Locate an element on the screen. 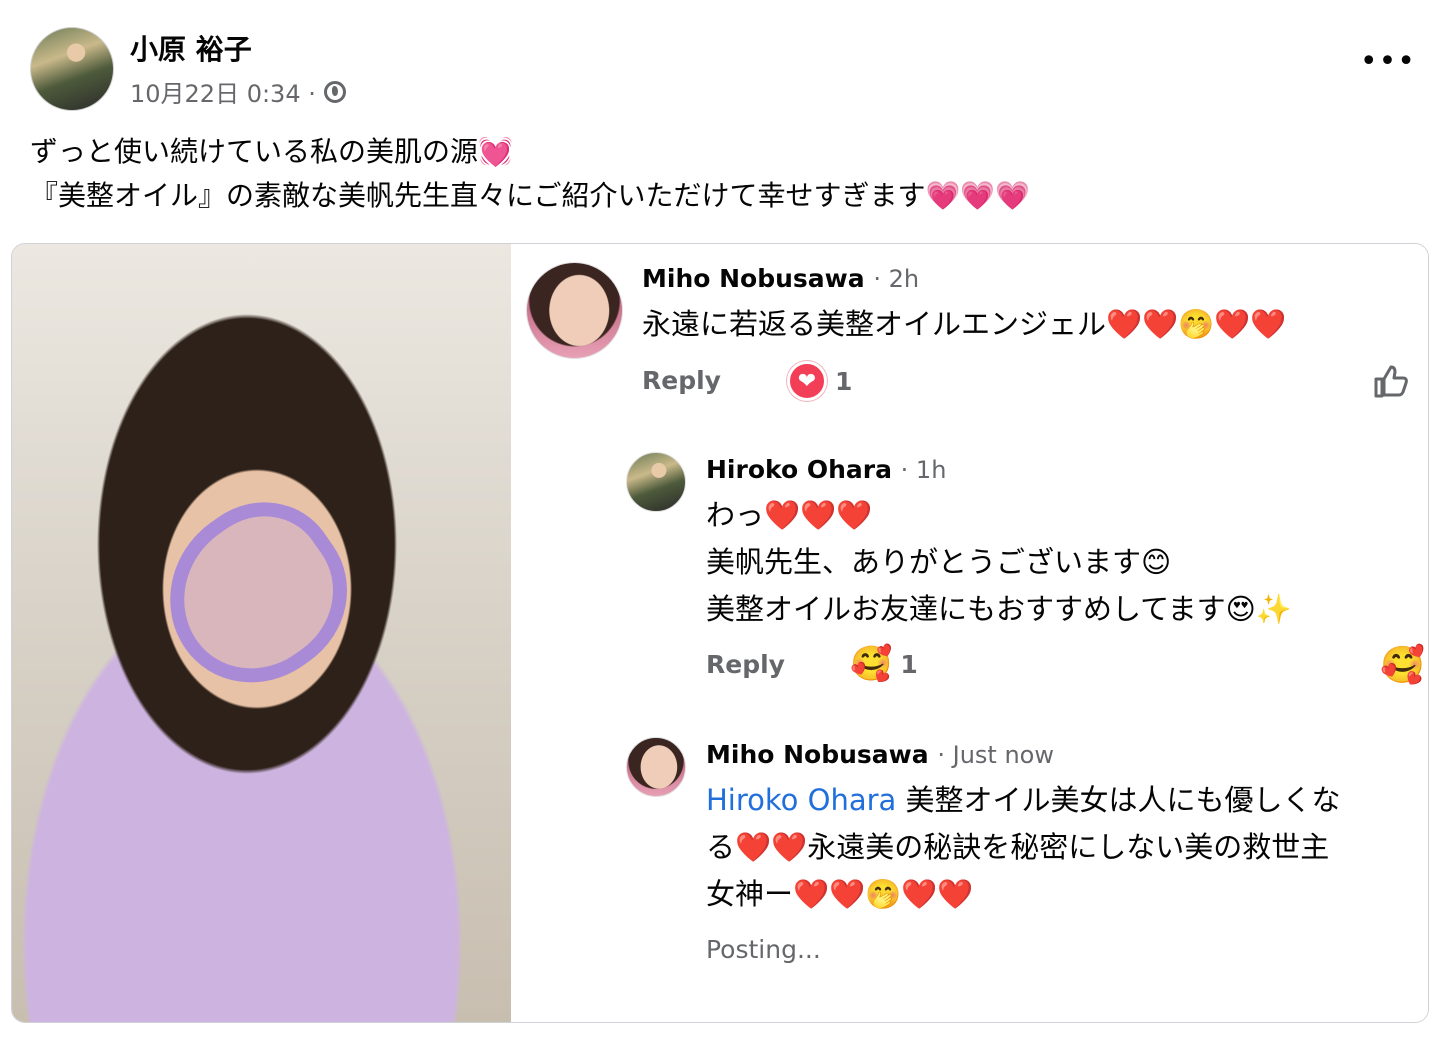 The width and height of the screenshot is (1440, 1043). comment-author: Miho Nobusawa · 2h is located at coordinates (780, 278).